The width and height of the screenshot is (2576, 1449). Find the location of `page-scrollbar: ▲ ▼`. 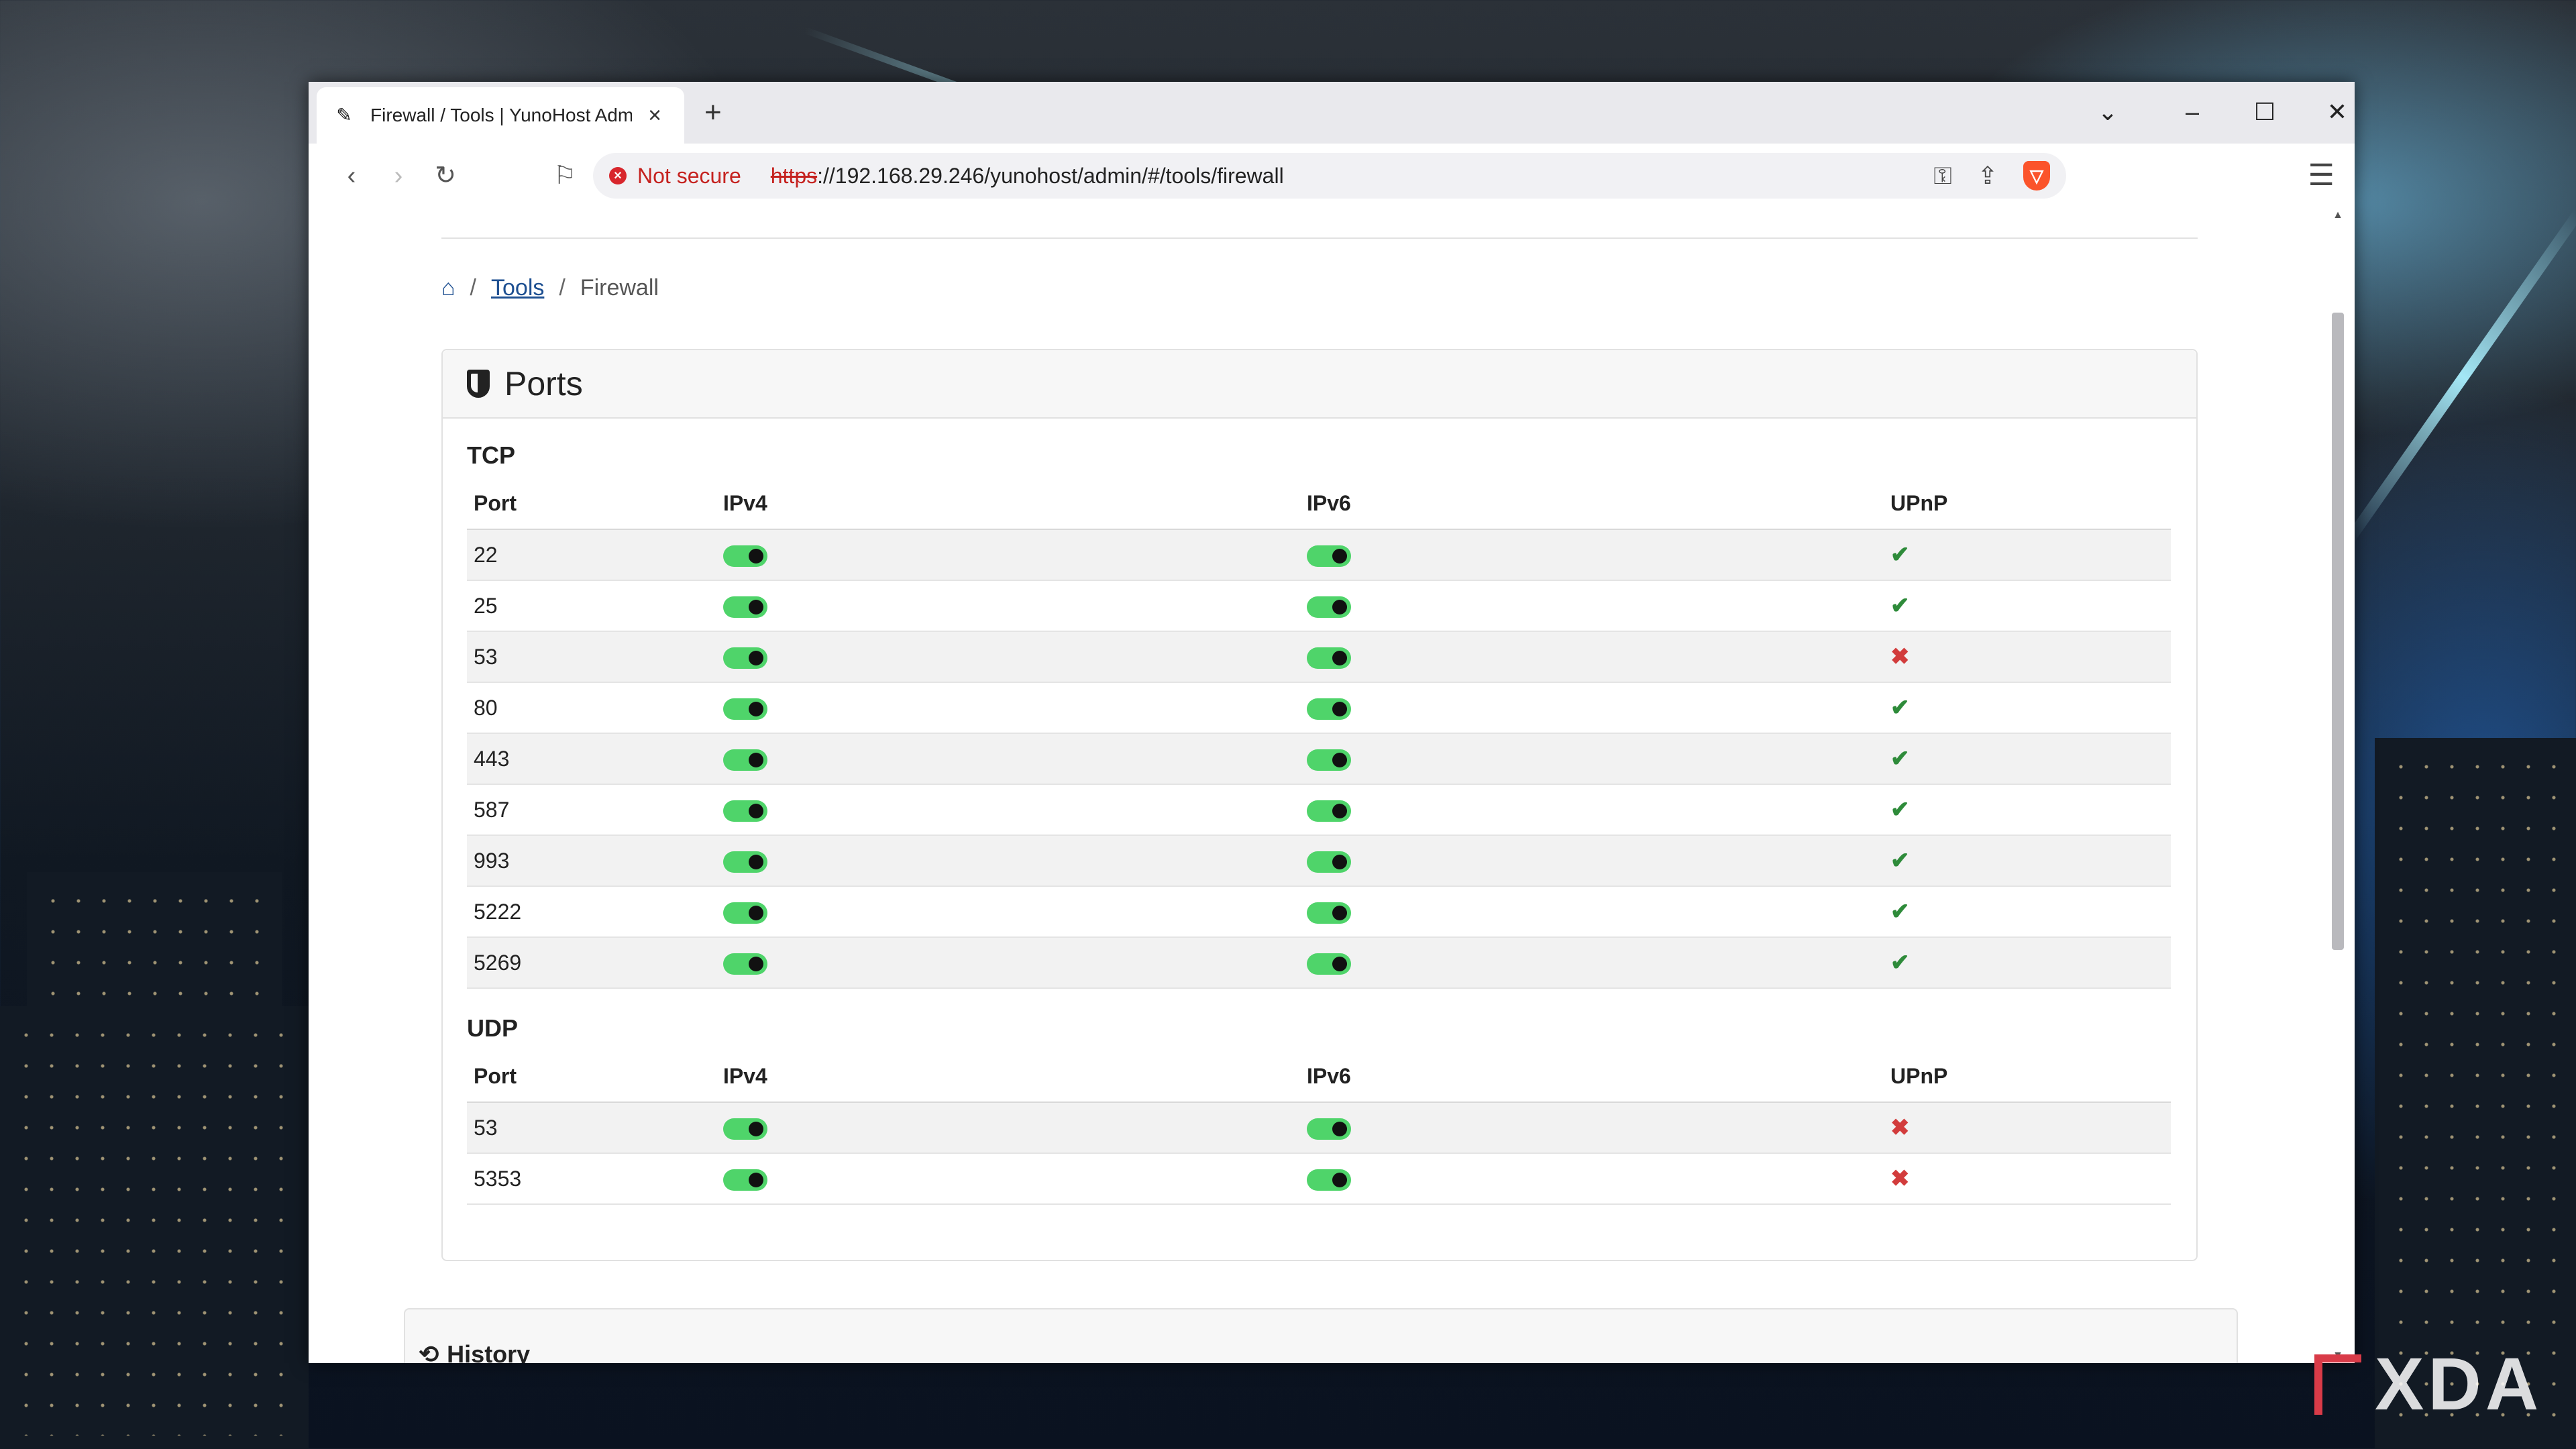

page-scrollbar: ▲ ▼ is located at coordinates (2337, 785).